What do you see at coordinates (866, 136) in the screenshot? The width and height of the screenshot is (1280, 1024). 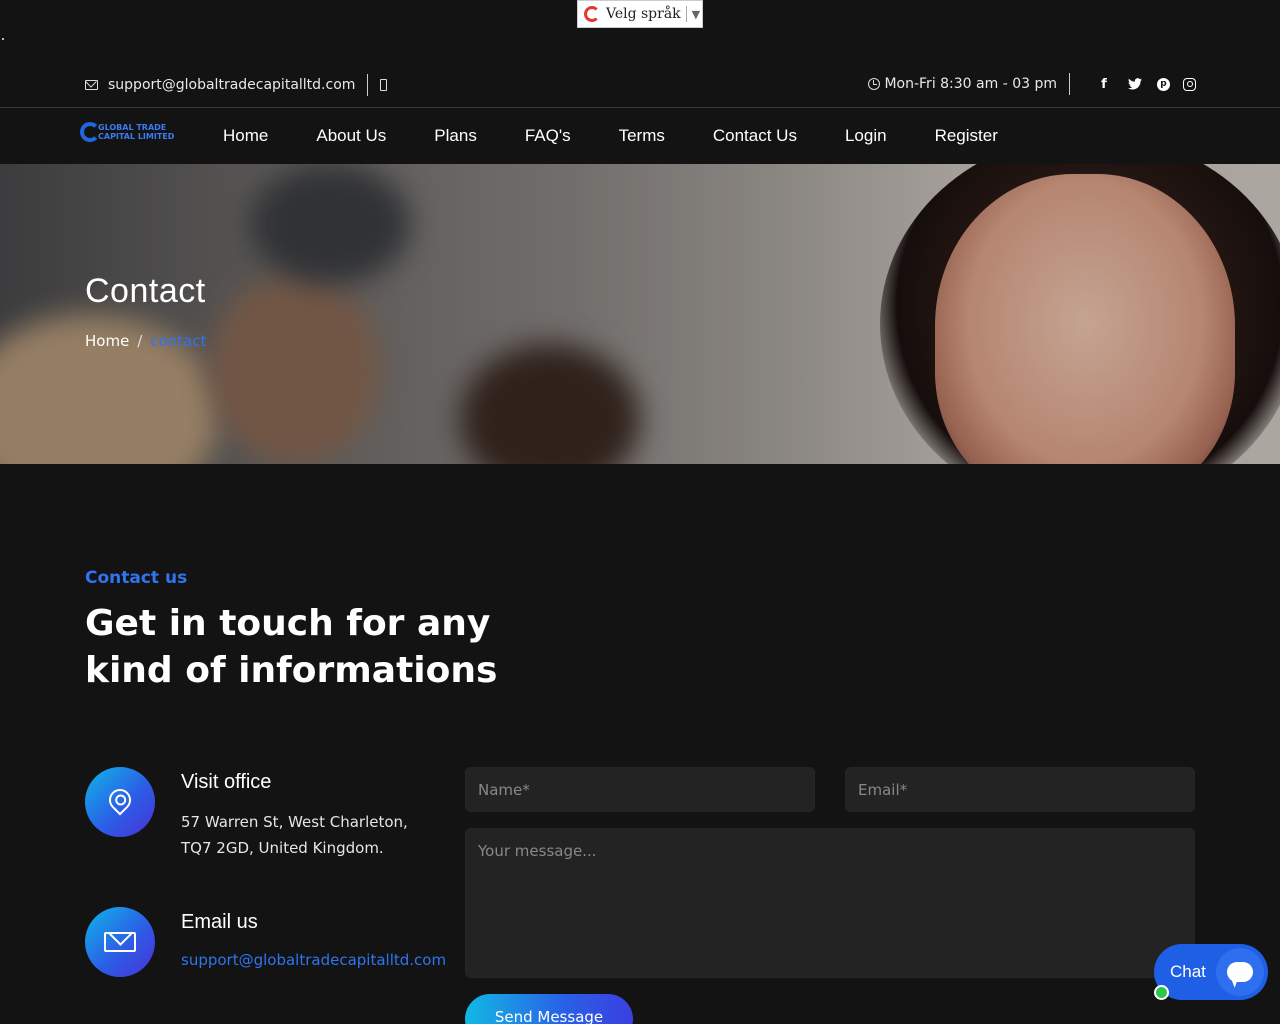 I see `nav-login: Login` at bounding box center [866, 136].